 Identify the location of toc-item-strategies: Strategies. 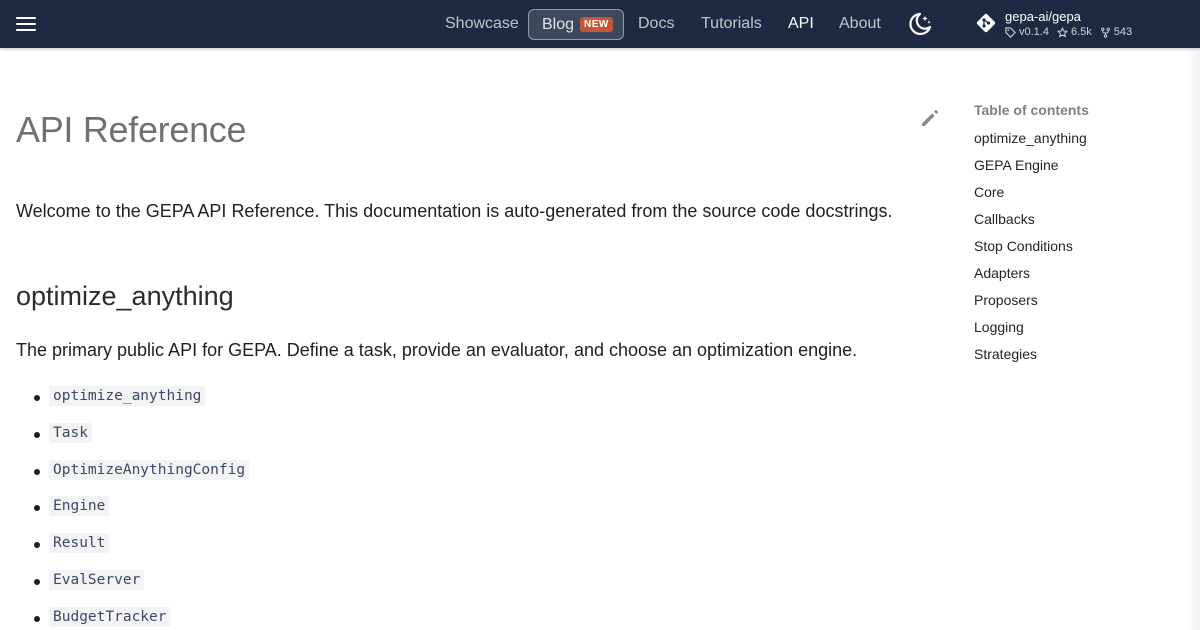
(1074, 358).